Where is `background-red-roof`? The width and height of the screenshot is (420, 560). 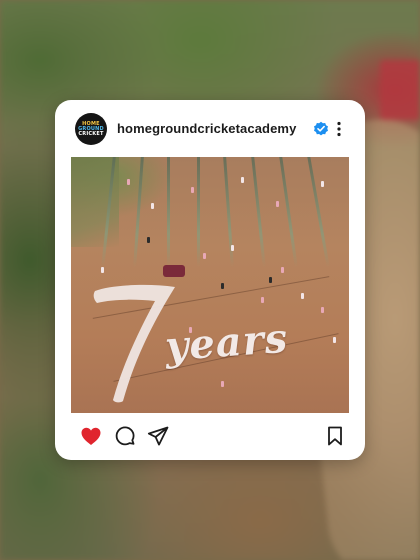 background-red-roof is located at coordinates (400, 90).